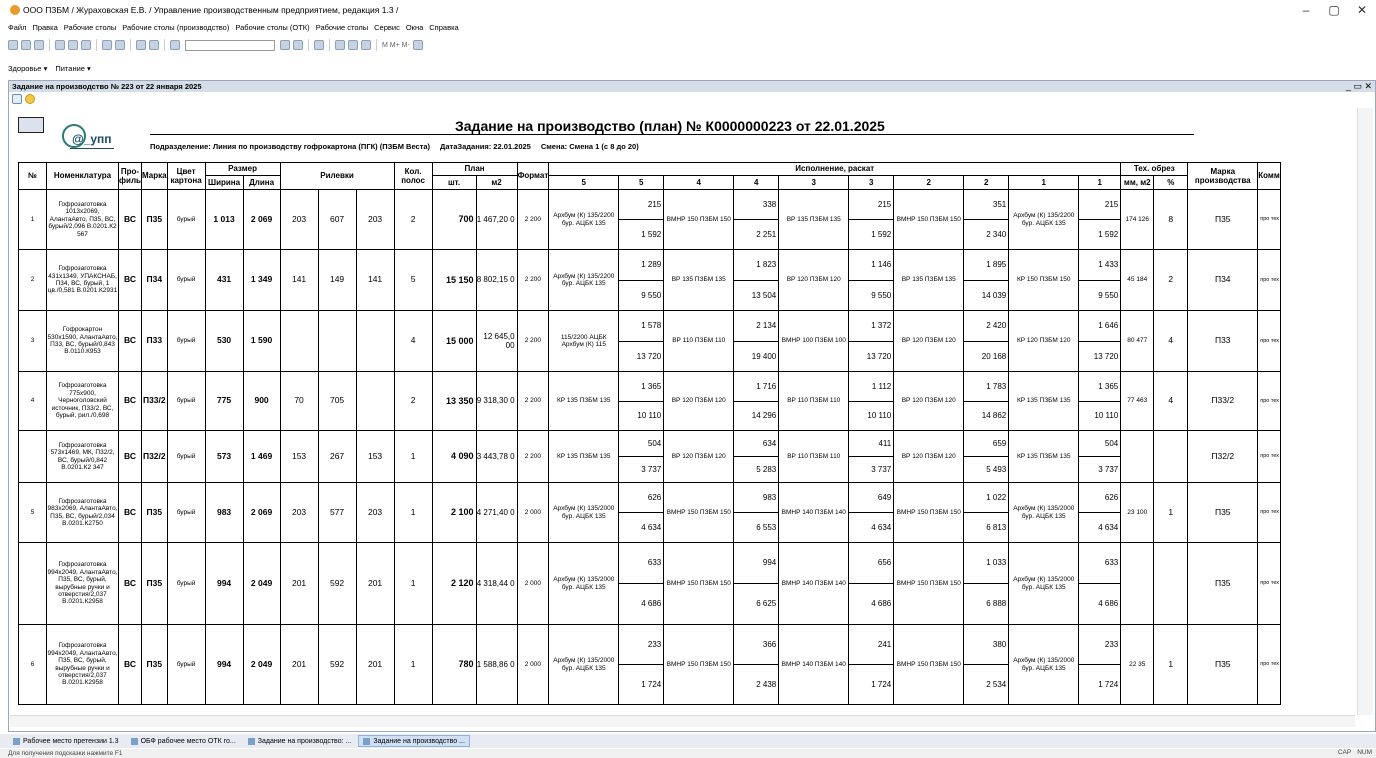 This screenshot has width=1376, height=758. Describe the element at coordinates (66, 741) in the screenshot. I see `taskbar-item: Рабочее место претензии 1.3` at that location.